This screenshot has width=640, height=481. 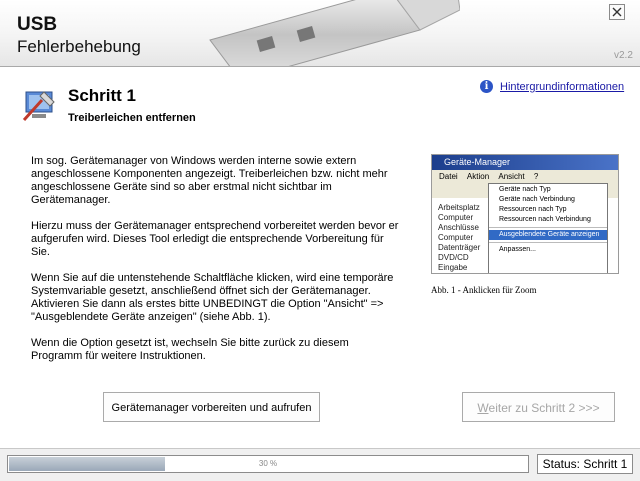 I want to click on thumbnail-tree-item: Arbeitsplatz, so click(x=459, y=207).